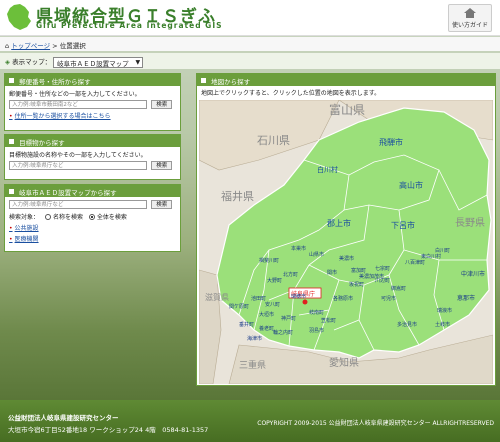  What do you see at coordinates (63, 418) in the screenshot?
I see `footer-org: 公益財団法人岐阜県建設研究センター` at bounding box center [63, 418].